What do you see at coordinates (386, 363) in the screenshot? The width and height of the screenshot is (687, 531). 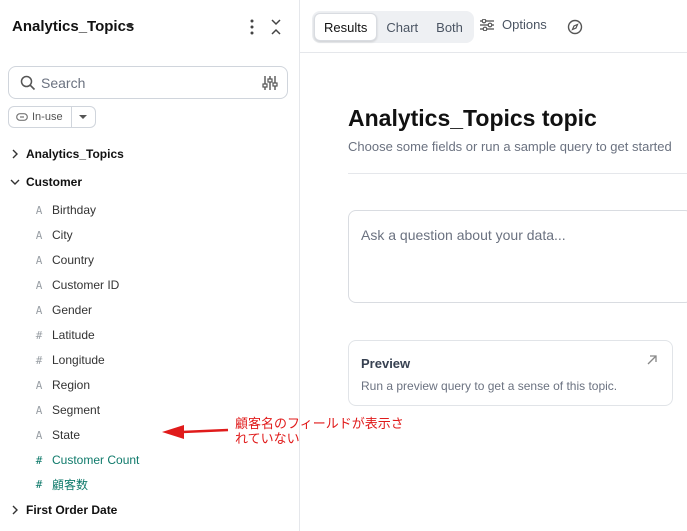 I see `preview-title: Preview` at bounding box center [386, 363].